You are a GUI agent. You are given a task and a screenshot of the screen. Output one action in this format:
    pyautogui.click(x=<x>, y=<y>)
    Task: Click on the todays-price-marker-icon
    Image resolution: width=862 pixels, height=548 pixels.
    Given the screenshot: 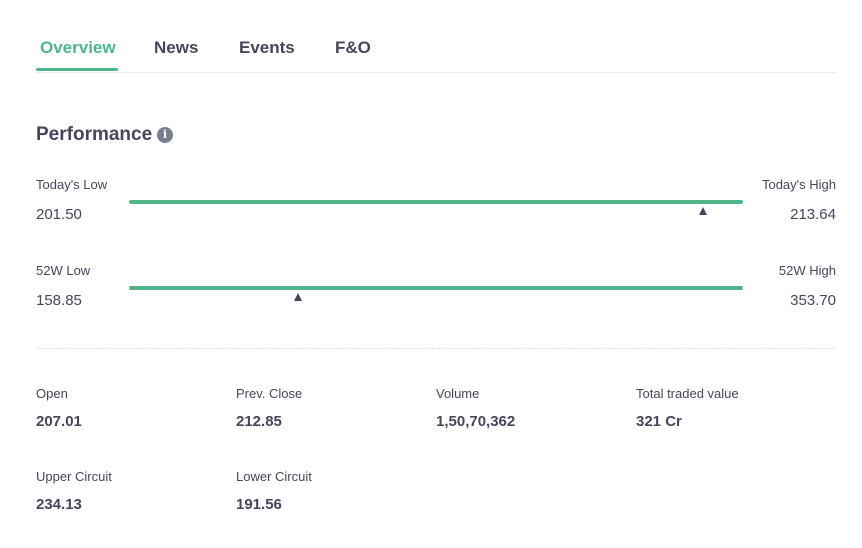 What is the action you would take?
    pyautogui.click(x=703, y=211)
    